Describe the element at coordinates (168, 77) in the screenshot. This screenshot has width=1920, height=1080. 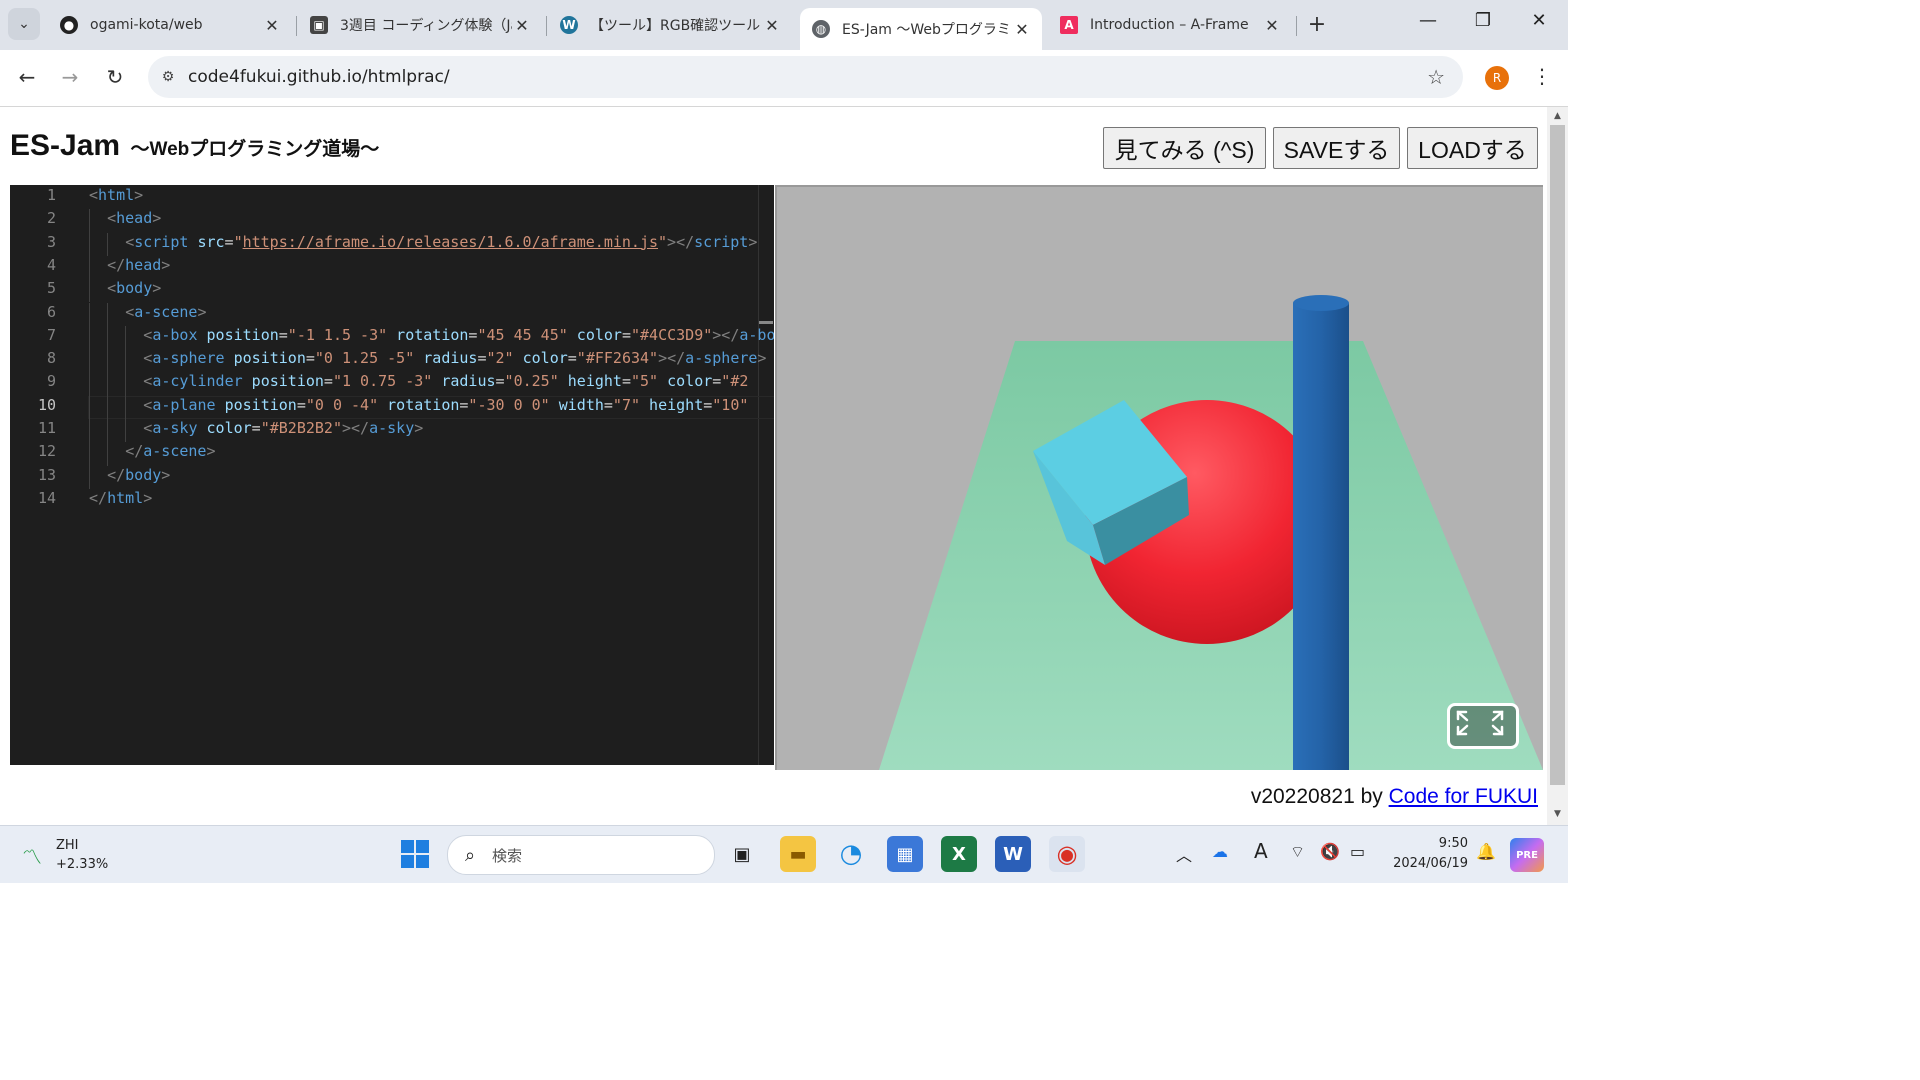
I see `site-settings-icon: ⚙` at that location.